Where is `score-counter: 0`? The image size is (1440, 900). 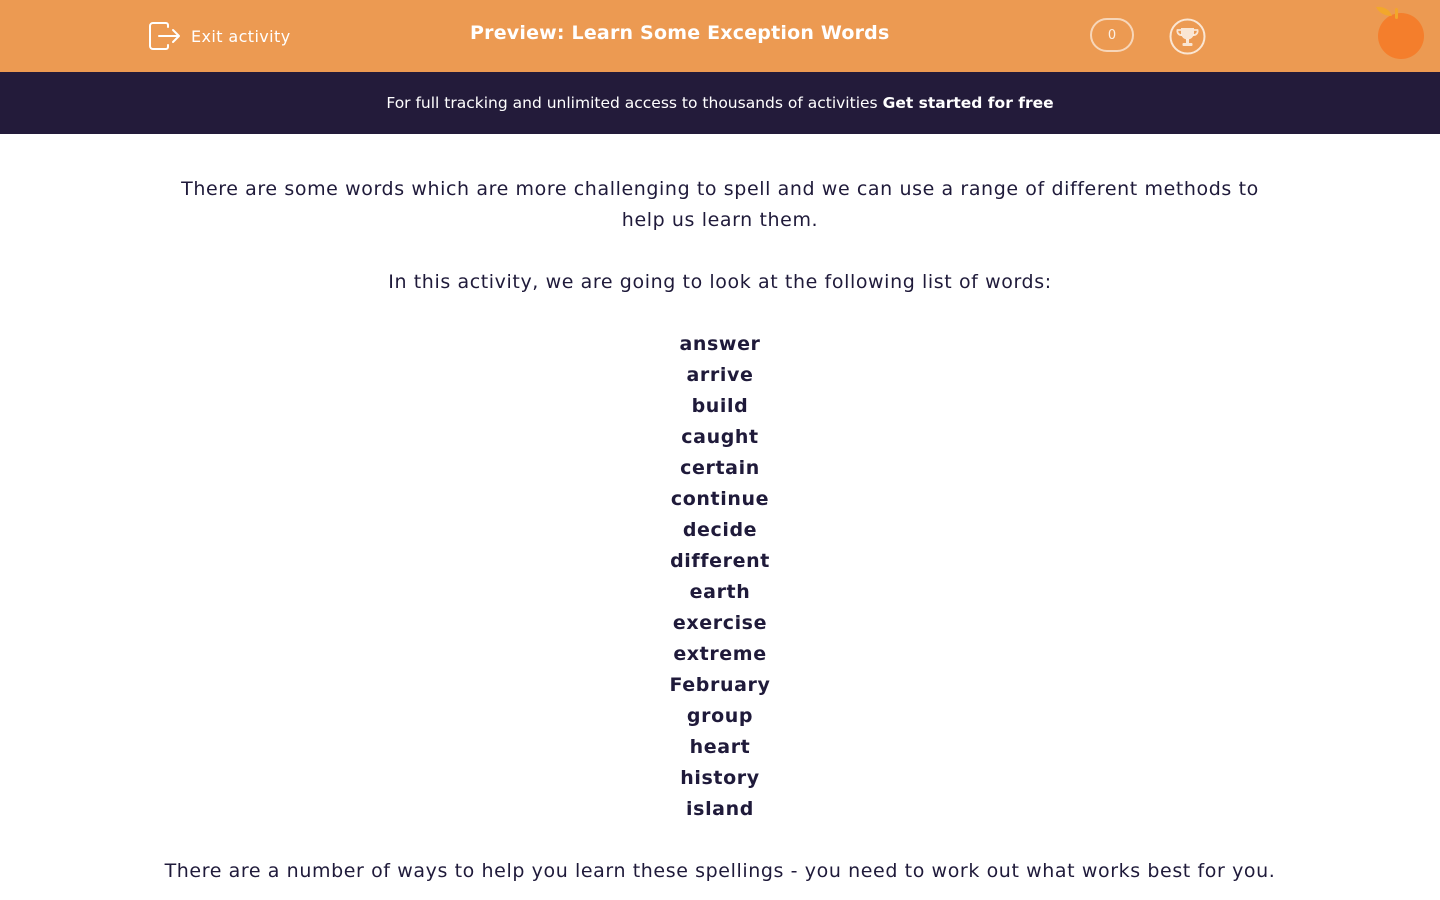 score-counter: 0 is located at coordinates (1112, 35).